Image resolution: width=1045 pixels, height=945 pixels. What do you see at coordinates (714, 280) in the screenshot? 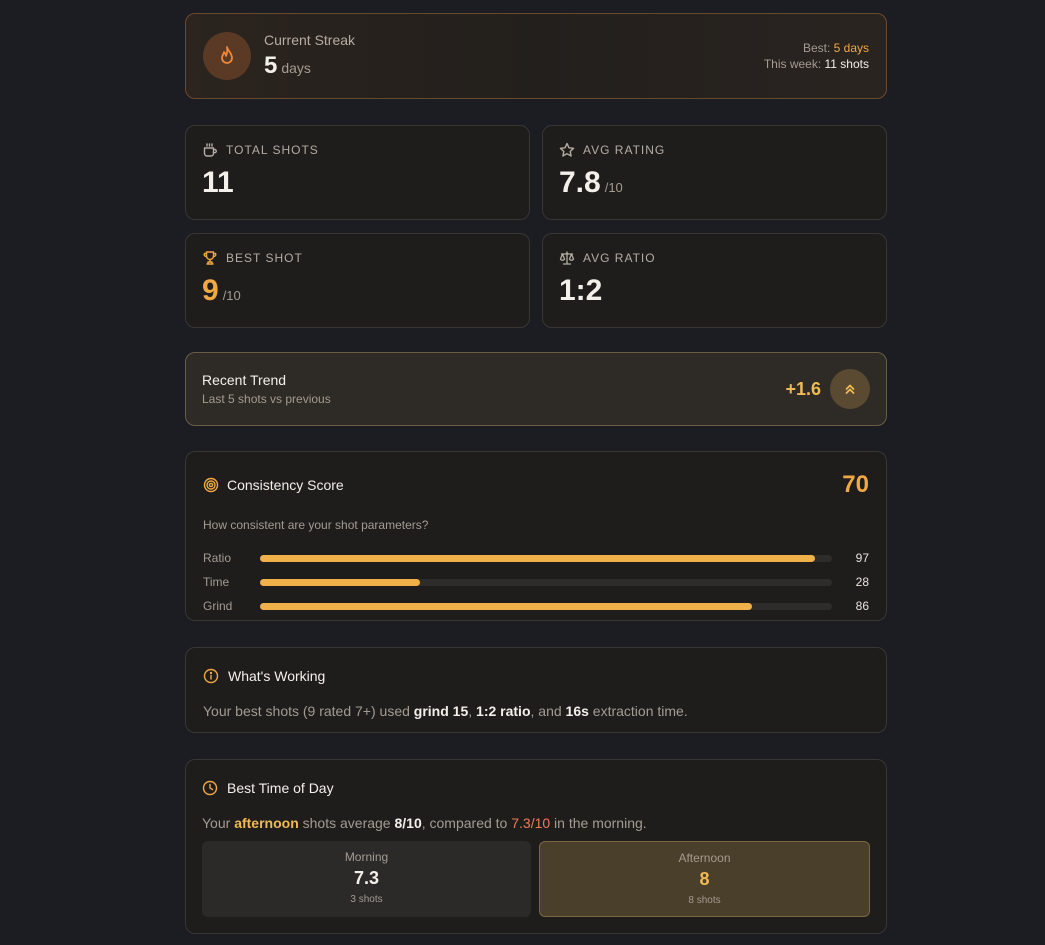
I see `avg-ratio-card: AVG RATIO 1:2` at bounding box center [714, 280].